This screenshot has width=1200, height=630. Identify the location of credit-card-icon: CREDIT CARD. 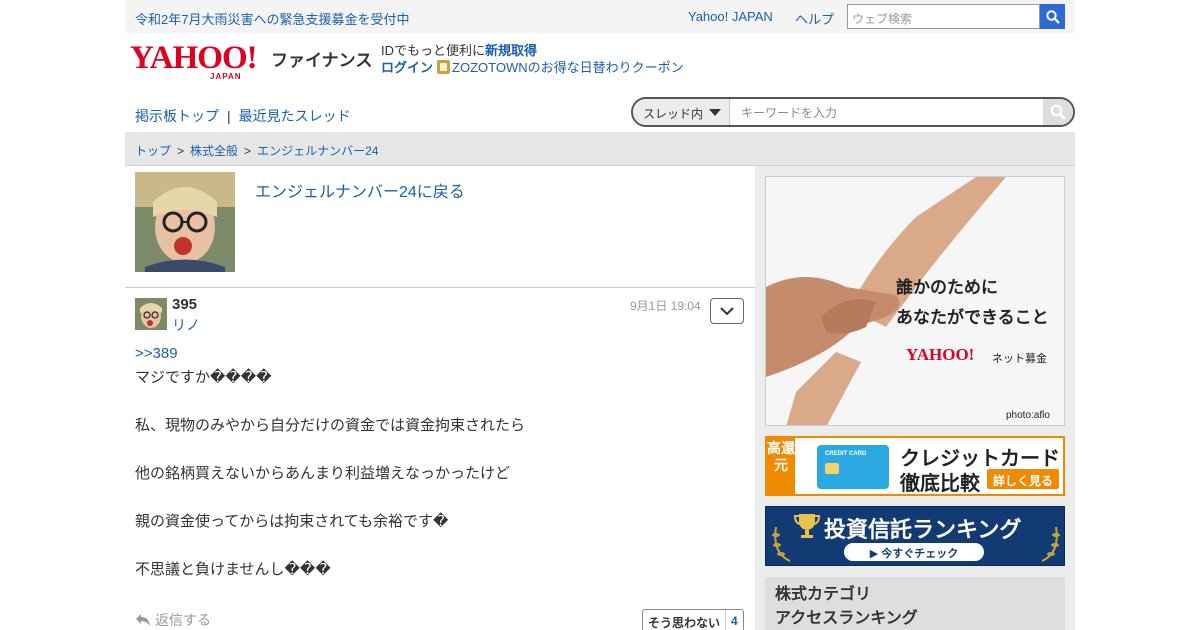
(853, 467).